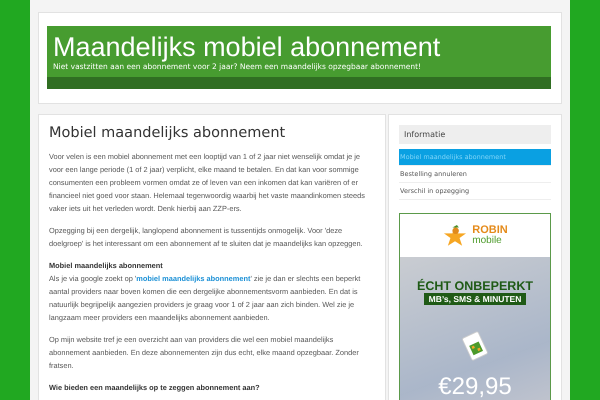 This screenshot has height=400, width=600. What do you see at coordinates (490, 230) in the screenshot?
I see `brand-name: ROBIN` at bounding box center [490, 230].